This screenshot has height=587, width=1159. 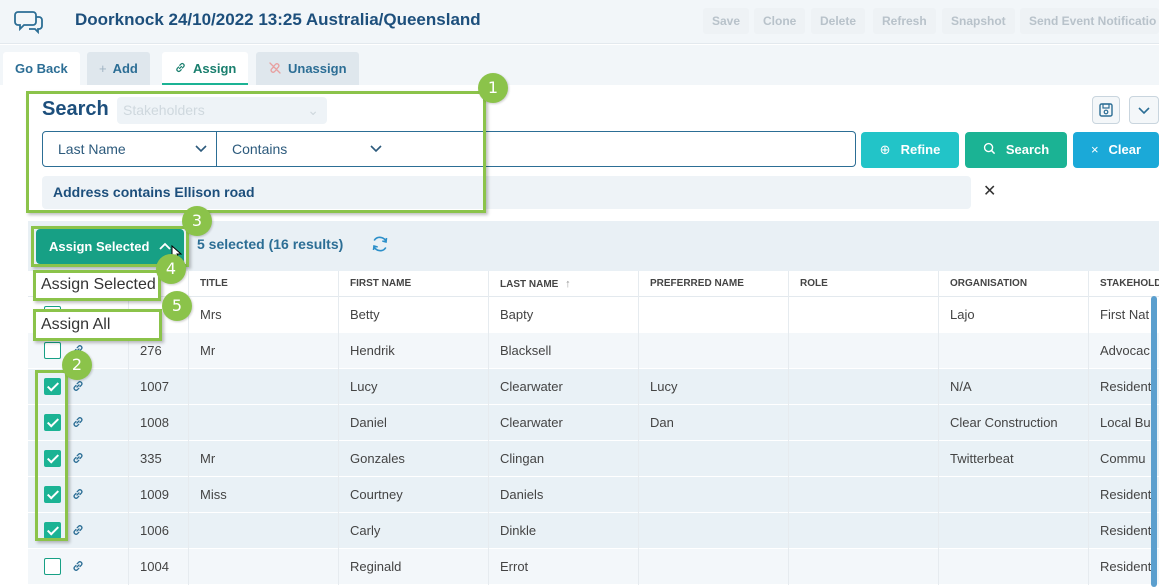 I want to click on tab-label: Add, so click(x=125, y=68).